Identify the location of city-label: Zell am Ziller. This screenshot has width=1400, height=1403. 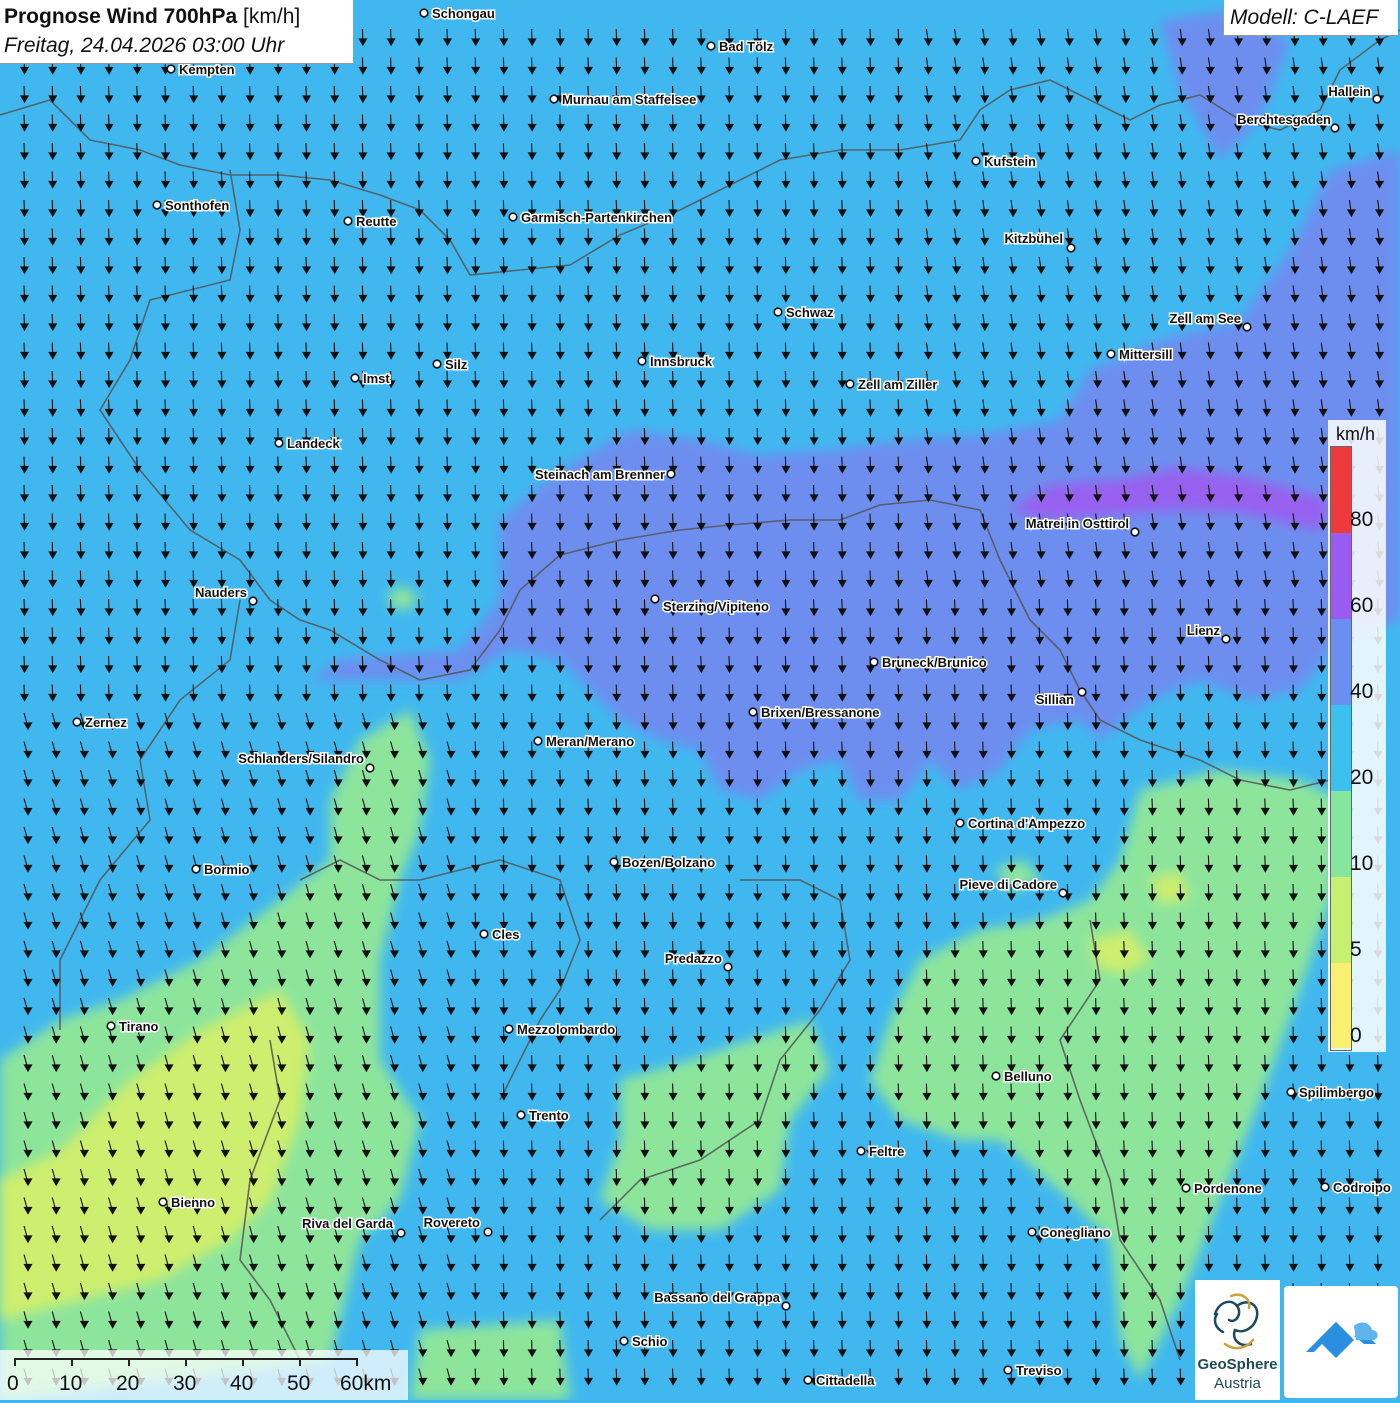
(897, 384).